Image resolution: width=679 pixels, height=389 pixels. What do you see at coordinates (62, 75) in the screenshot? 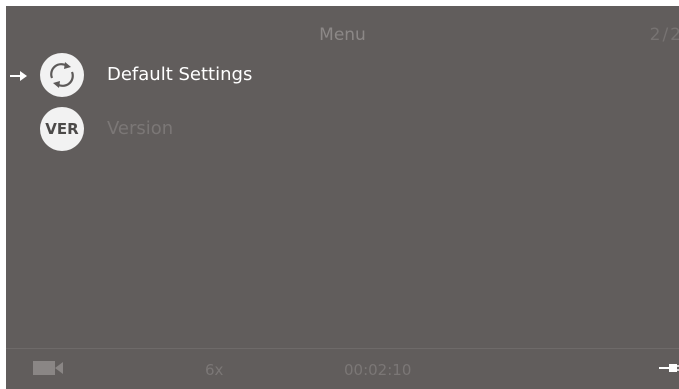
I see `reset-icon` at bounding box center [62, 75].